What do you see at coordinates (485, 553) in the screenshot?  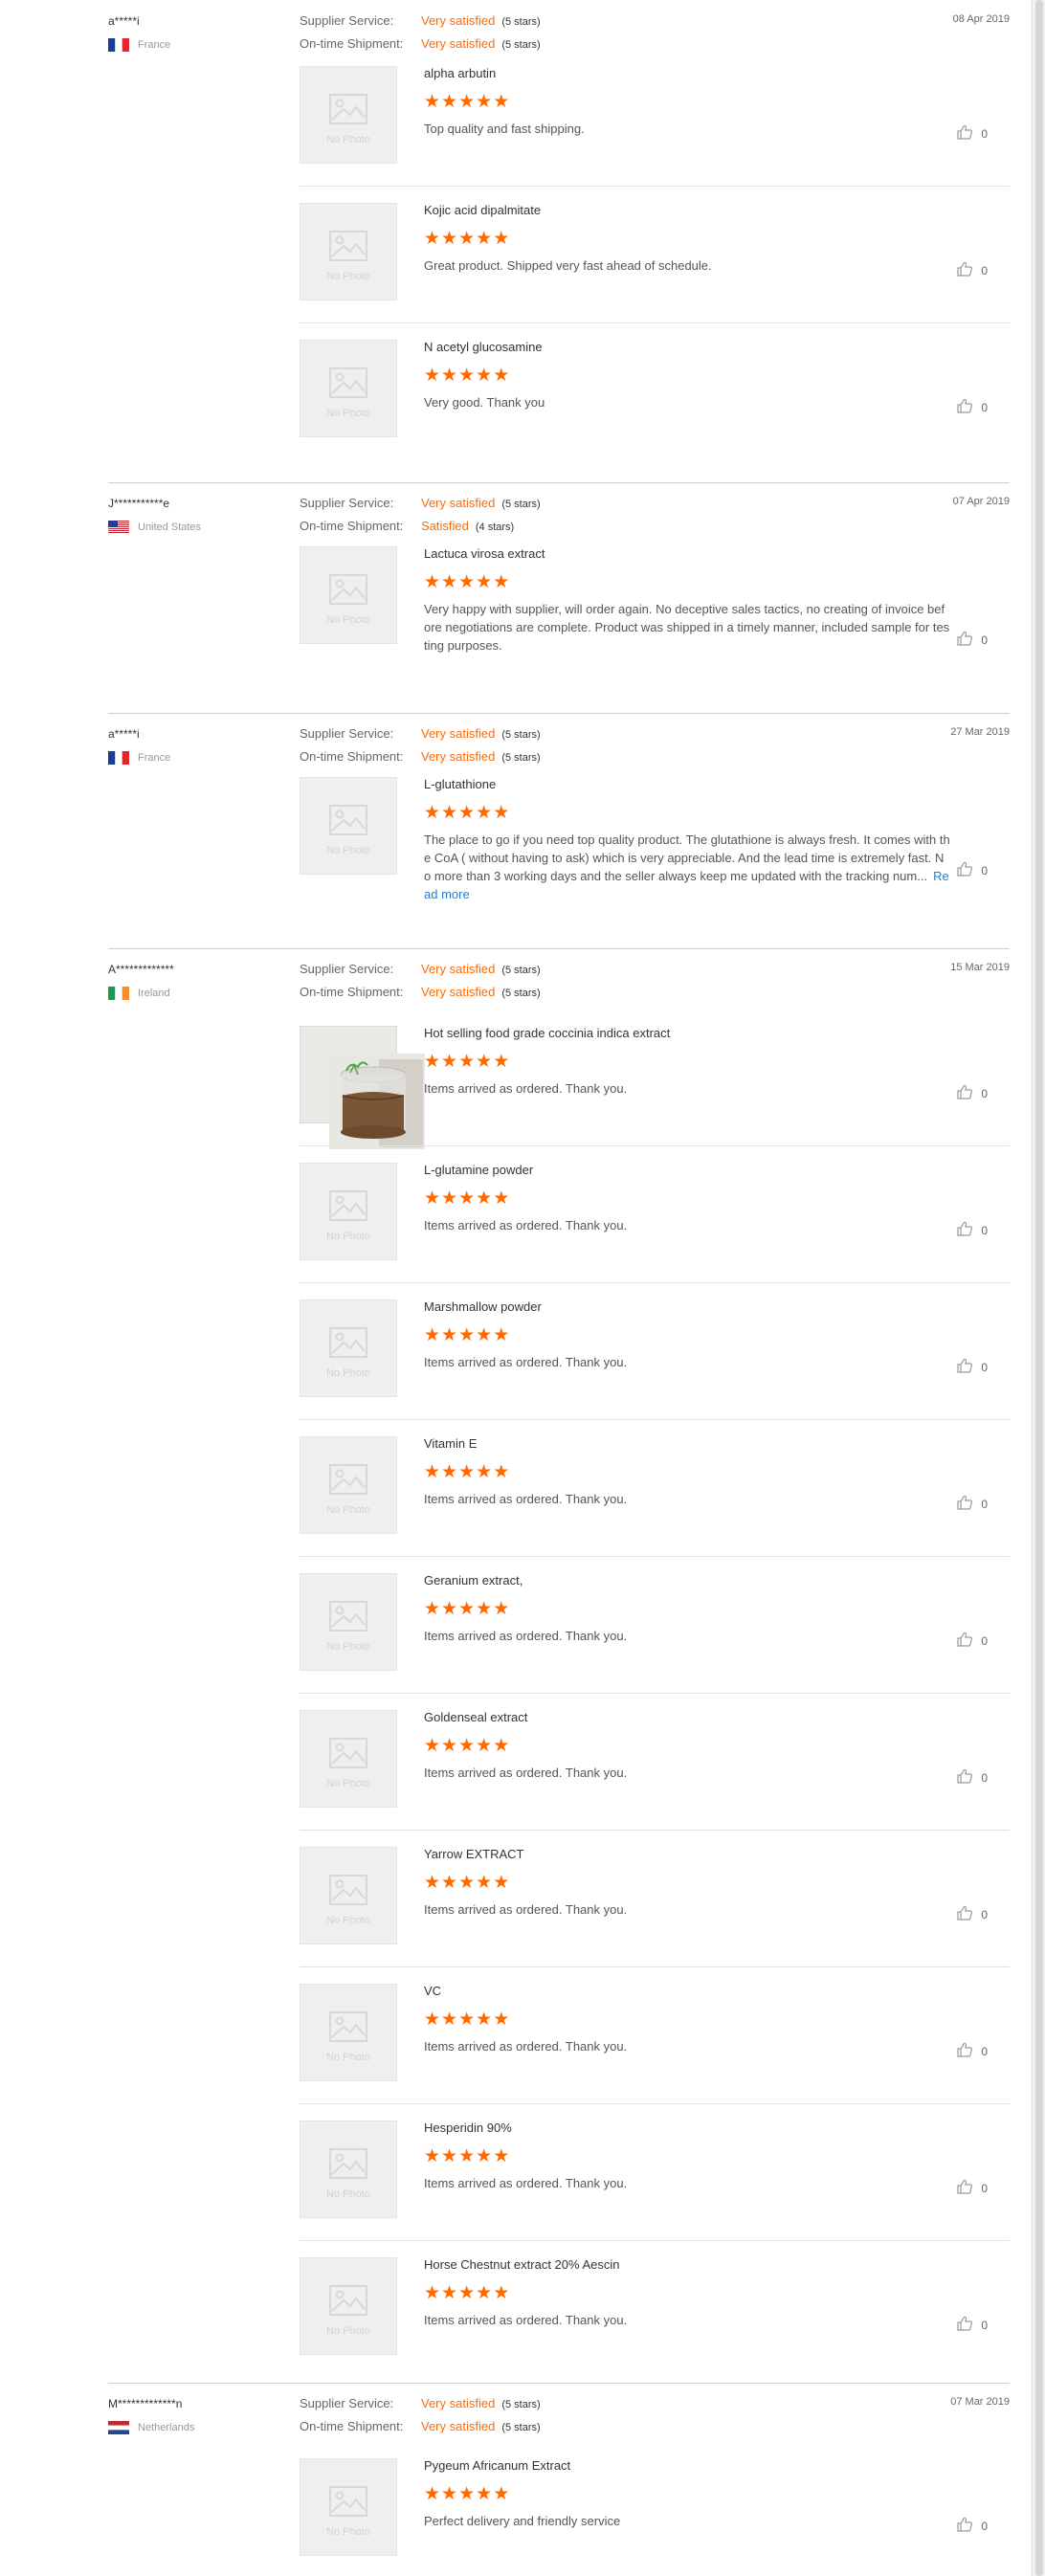 I see `product-title: Lactuca virosa extract` at bounding box center [485, 553].